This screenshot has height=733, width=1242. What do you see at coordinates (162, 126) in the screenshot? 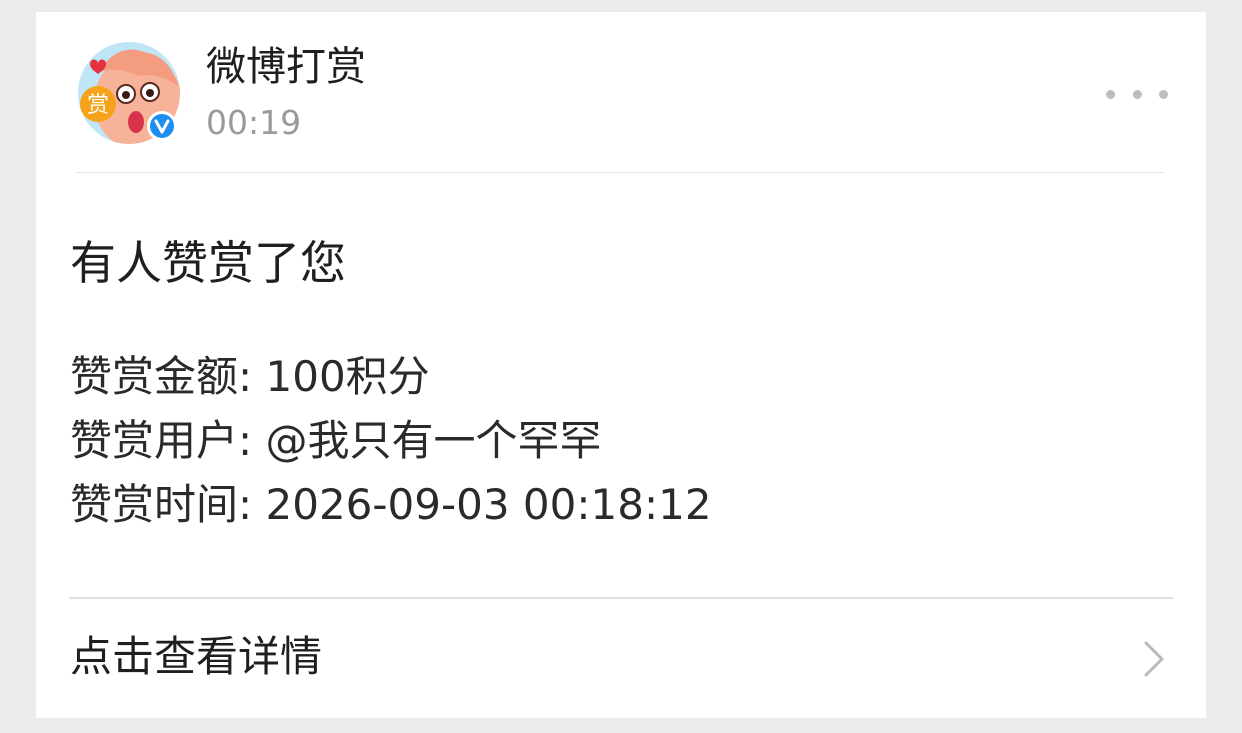
I see `verified-badge-icon` at bounding box center [162, 126].